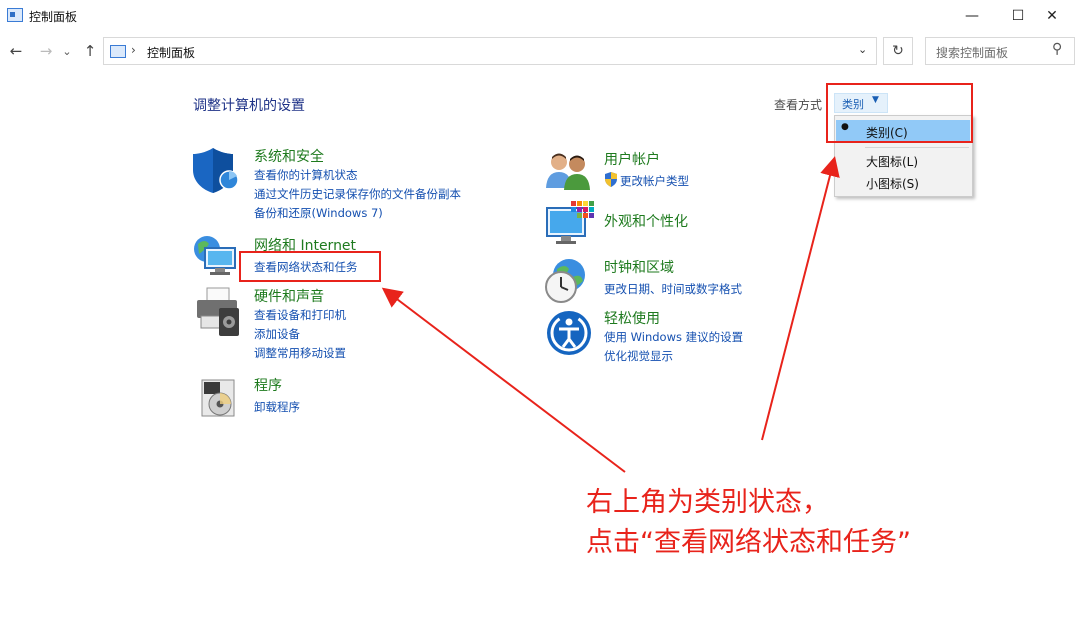 The image size is (1075, 638). What do you see at coordinates (707, 502) in the screenshot?
I see `annotation-text-line1: 右上角为类别状态，` at bounding box center [707, 502].